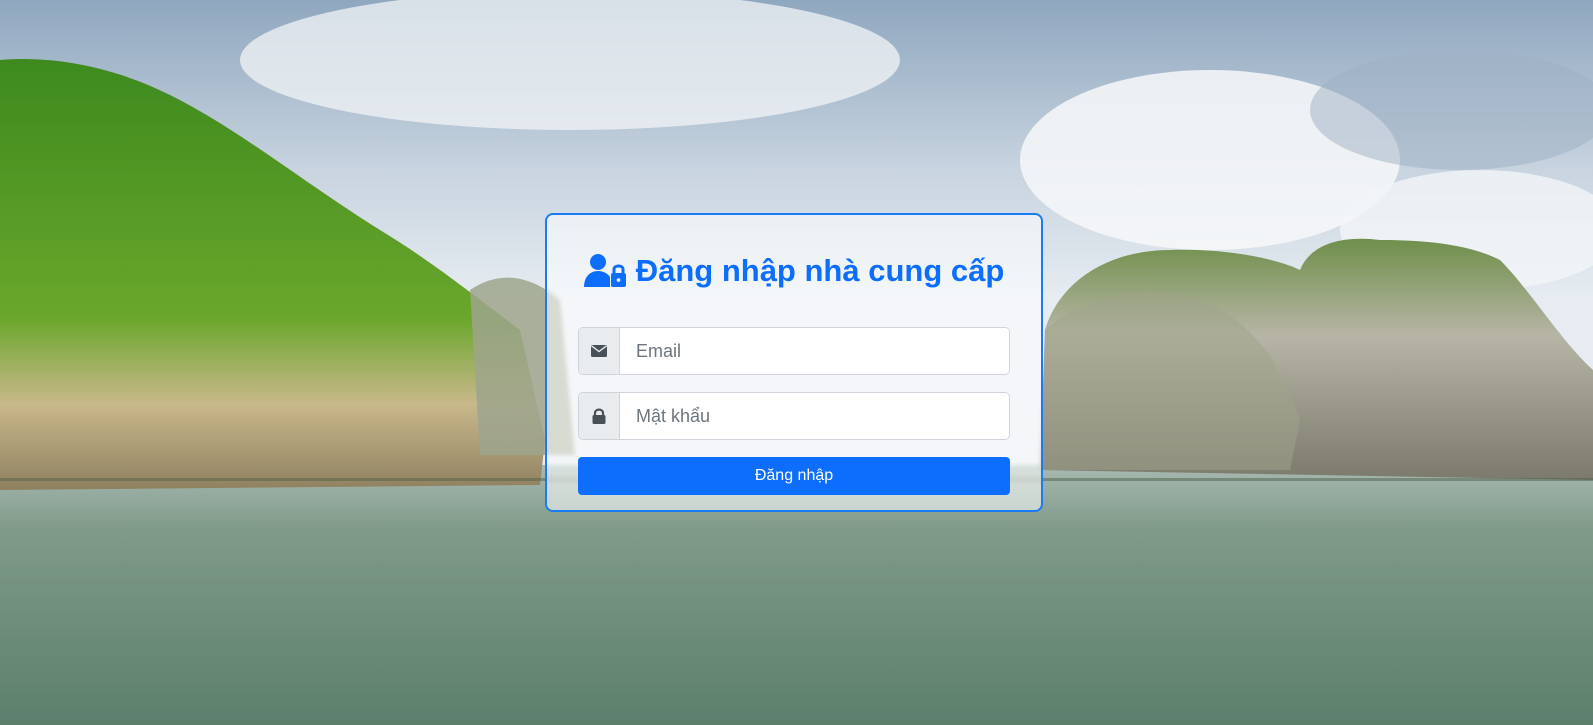  I want to click on password-field, so click(814, 416).